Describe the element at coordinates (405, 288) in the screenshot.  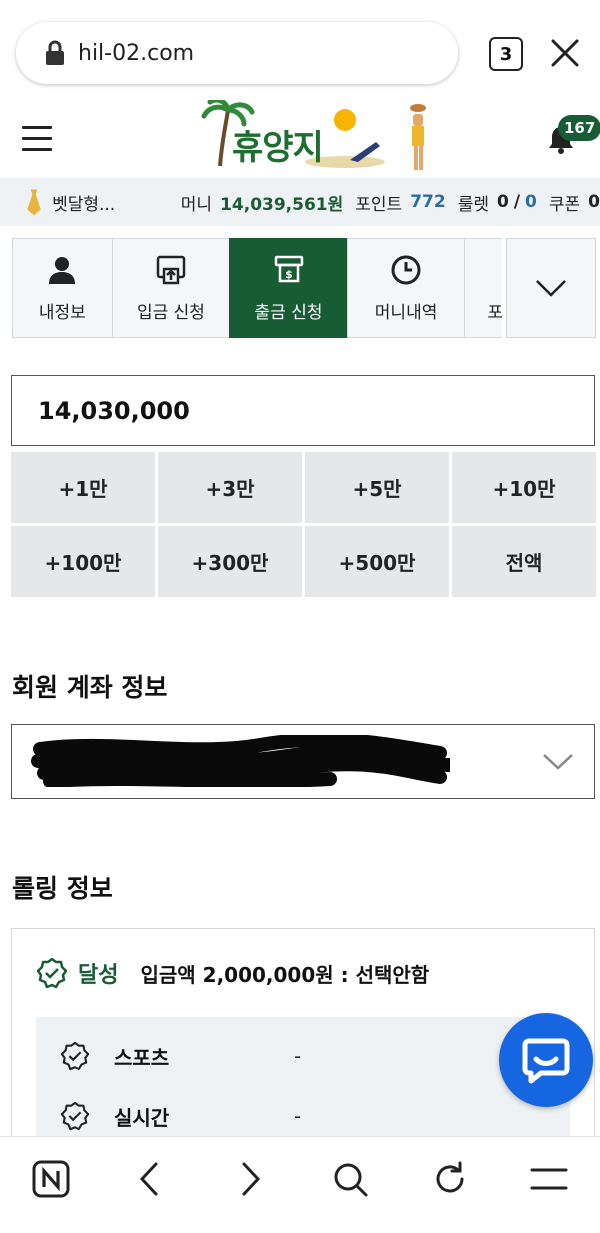
I see `menu-item-money-history: 머니내역` at that location.